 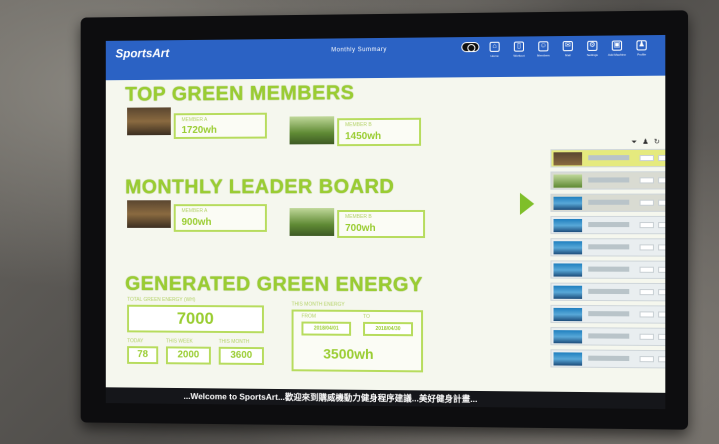 I want to click on nav-settings: ⚙ Settings, so click(x=592, y=49).